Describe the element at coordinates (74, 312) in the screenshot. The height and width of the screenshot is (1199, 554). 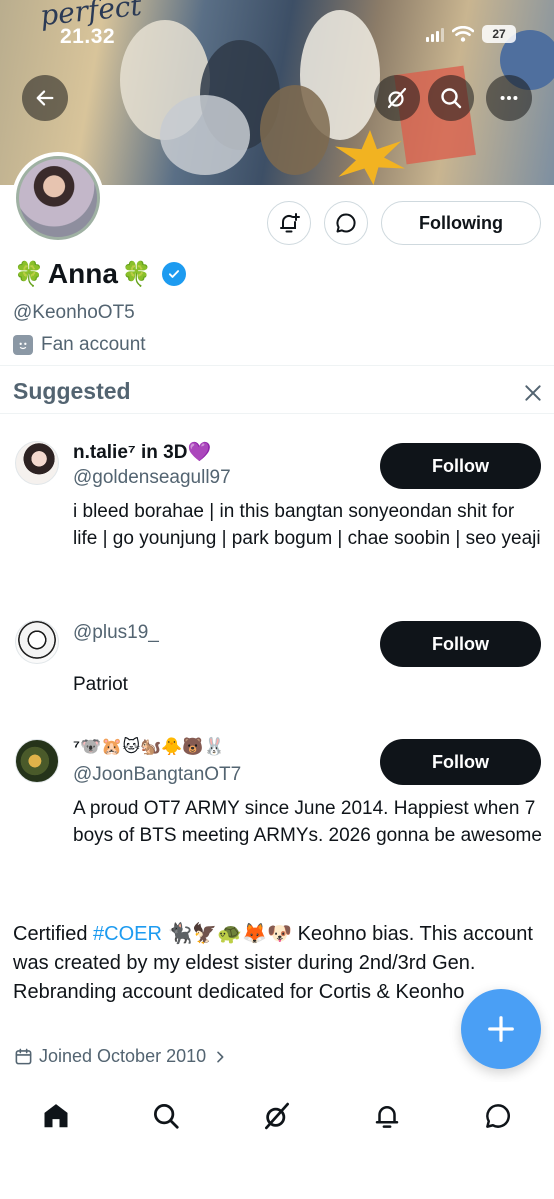
I see `profile-handle: @KeonhoOT5` at that location.